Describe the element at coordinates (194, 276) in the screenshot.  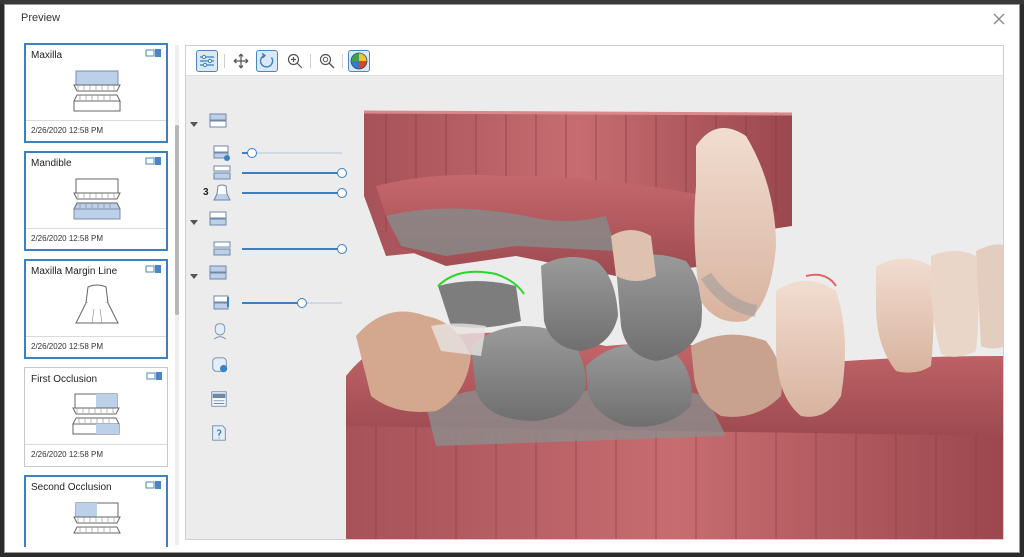
I see `collapse-occlusion-group-arrow` at that location.